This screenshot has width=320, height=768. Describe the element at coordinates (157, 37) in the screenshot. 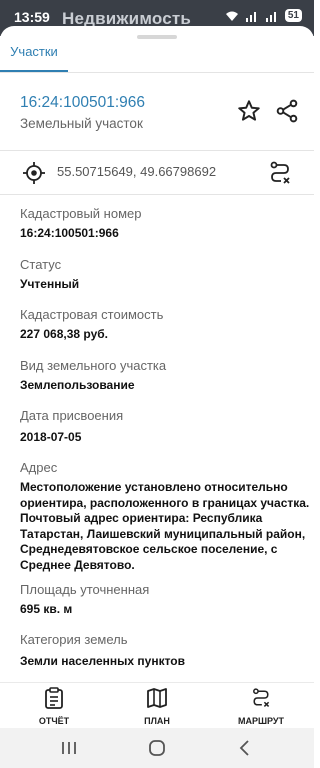

I see `drag-handle` at that location.